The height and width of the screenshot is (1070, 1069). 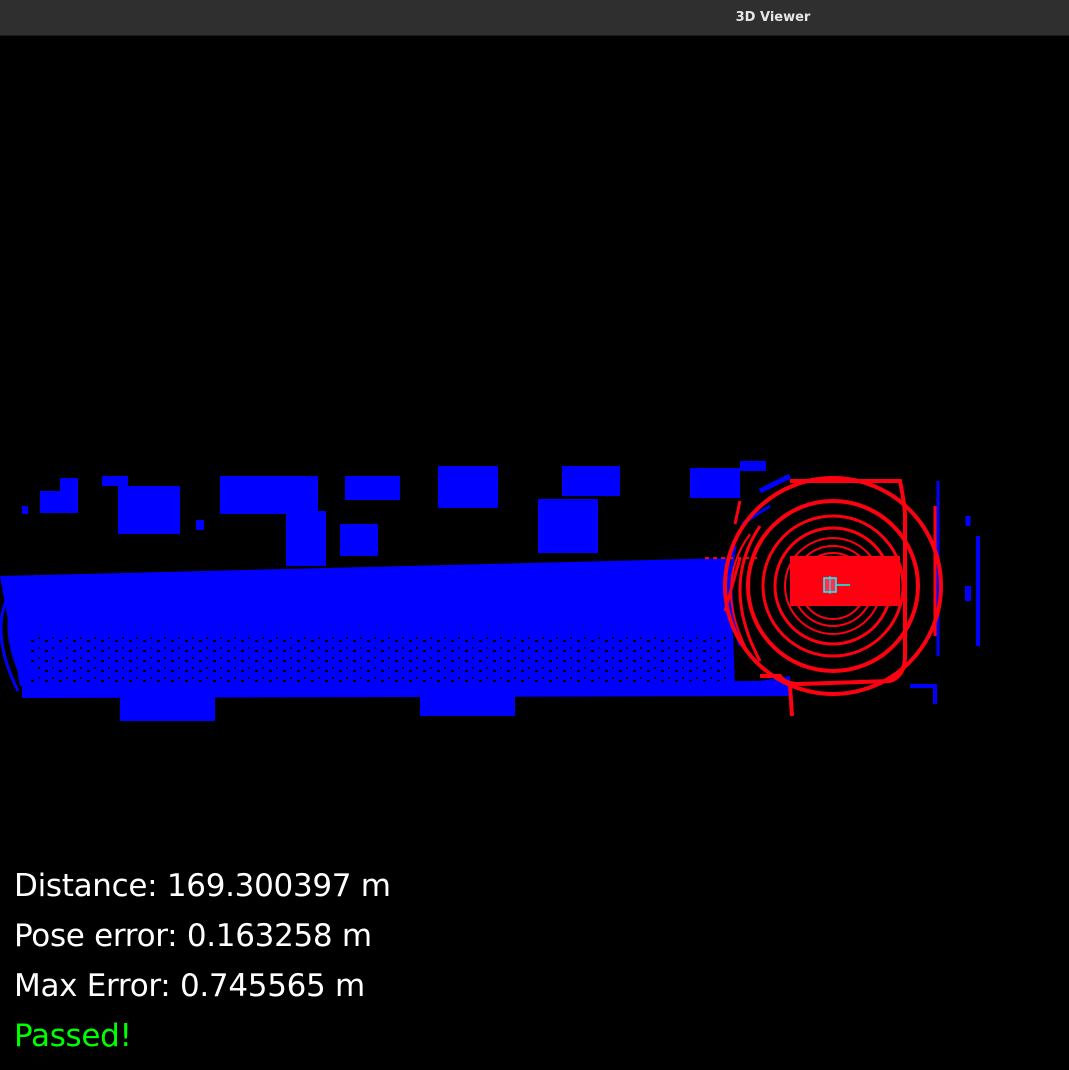 I want to click on pose-error-readout: Pose error: 0.163258 m, so click(x=193, y=936).